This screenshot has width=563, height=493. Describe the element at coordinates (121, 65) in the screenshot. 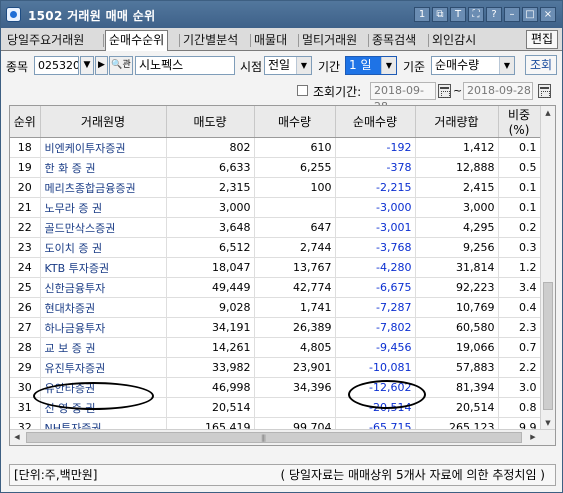

I see `stock-search-icon: 🔍관` at that location.